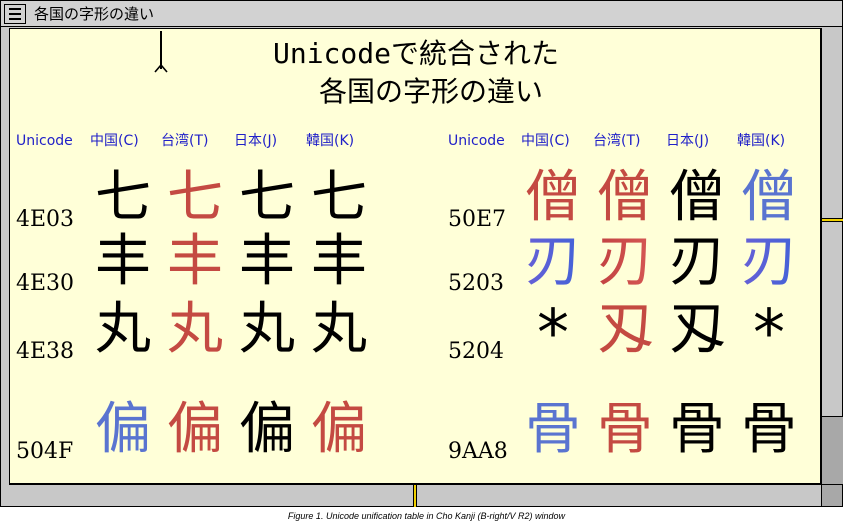 The width and height of the screenshot is (843, 526). What do you see at coordinates (832, 256) in the screenshot?
I see `vertical-scrollbar` at bounding box center [832, 256].